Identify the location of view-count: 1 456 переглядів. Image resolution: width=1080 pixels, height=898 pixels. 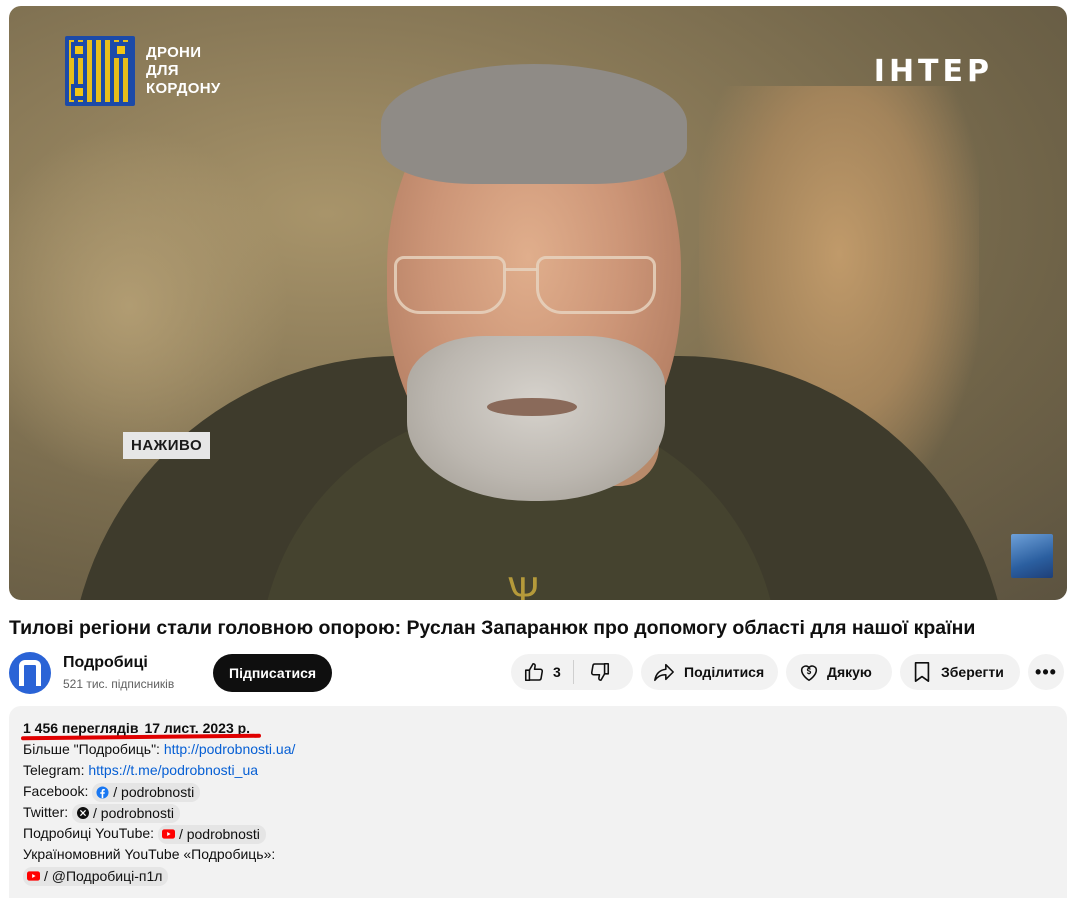
(81, 728).